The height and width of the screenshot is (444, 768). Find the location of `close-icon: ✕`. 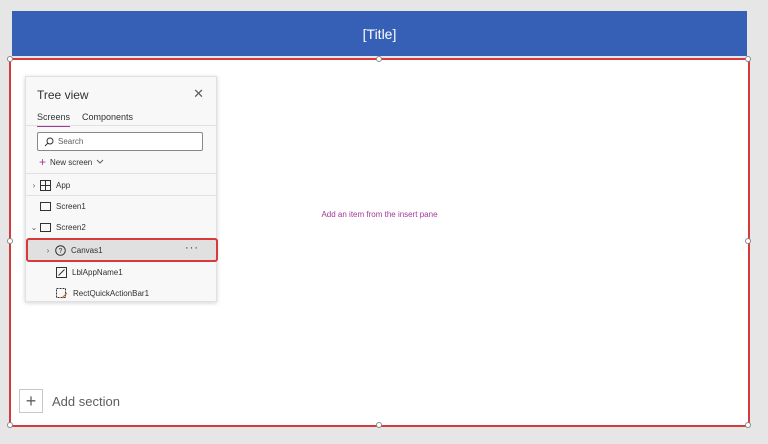

close-icon: ✕ is located at coordinates (198, 94).